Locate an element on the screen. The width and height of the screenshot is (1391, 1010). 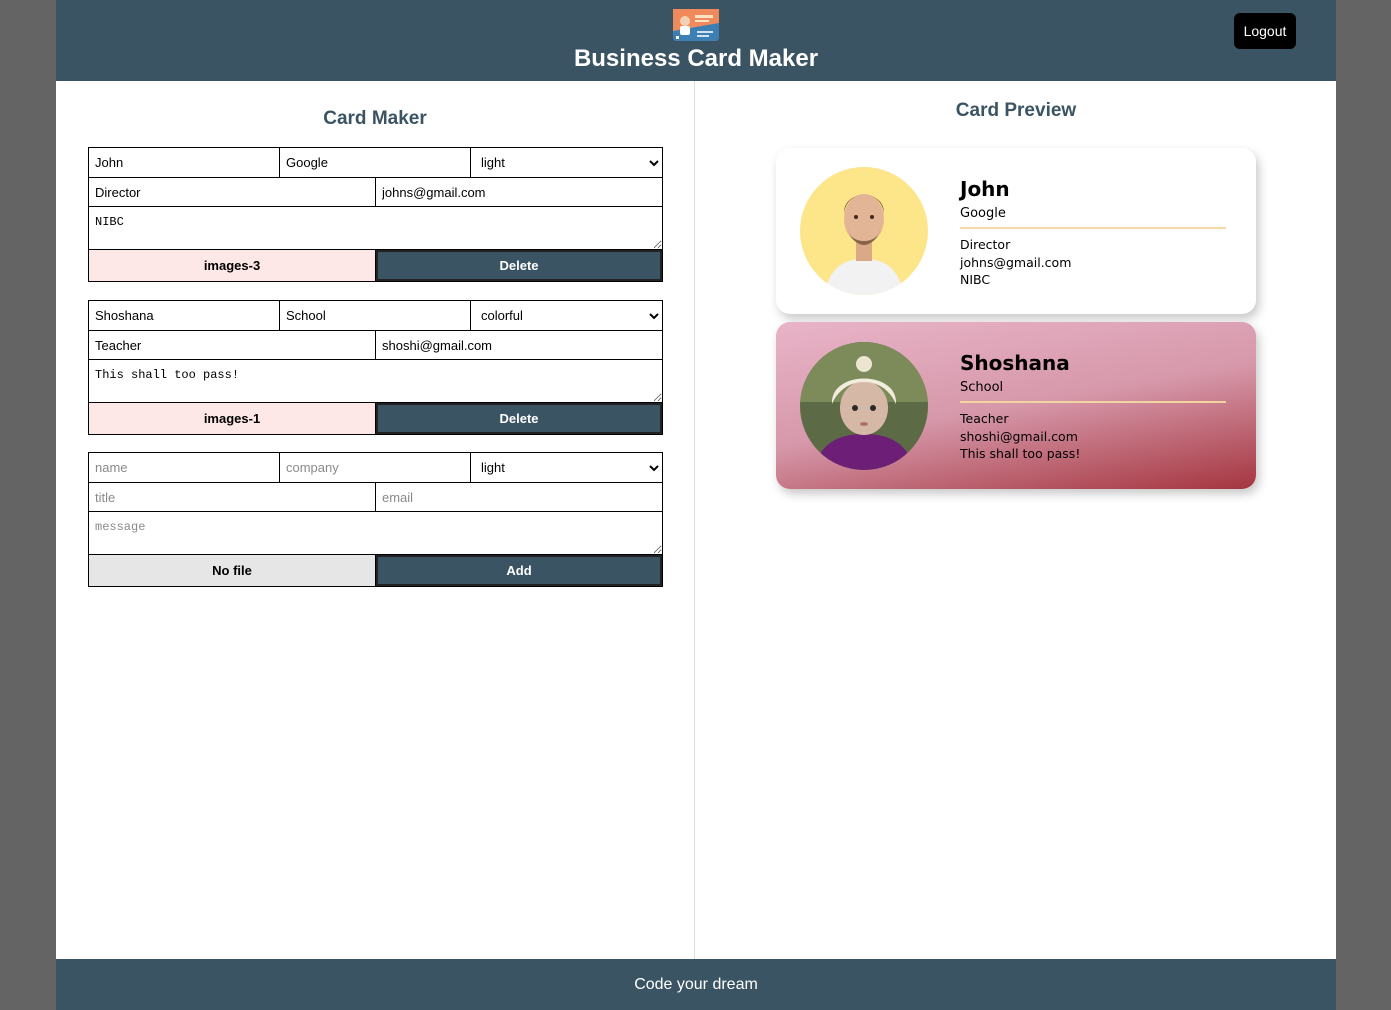
card-add-form: light No file Add is located at coordinates (375, 519).